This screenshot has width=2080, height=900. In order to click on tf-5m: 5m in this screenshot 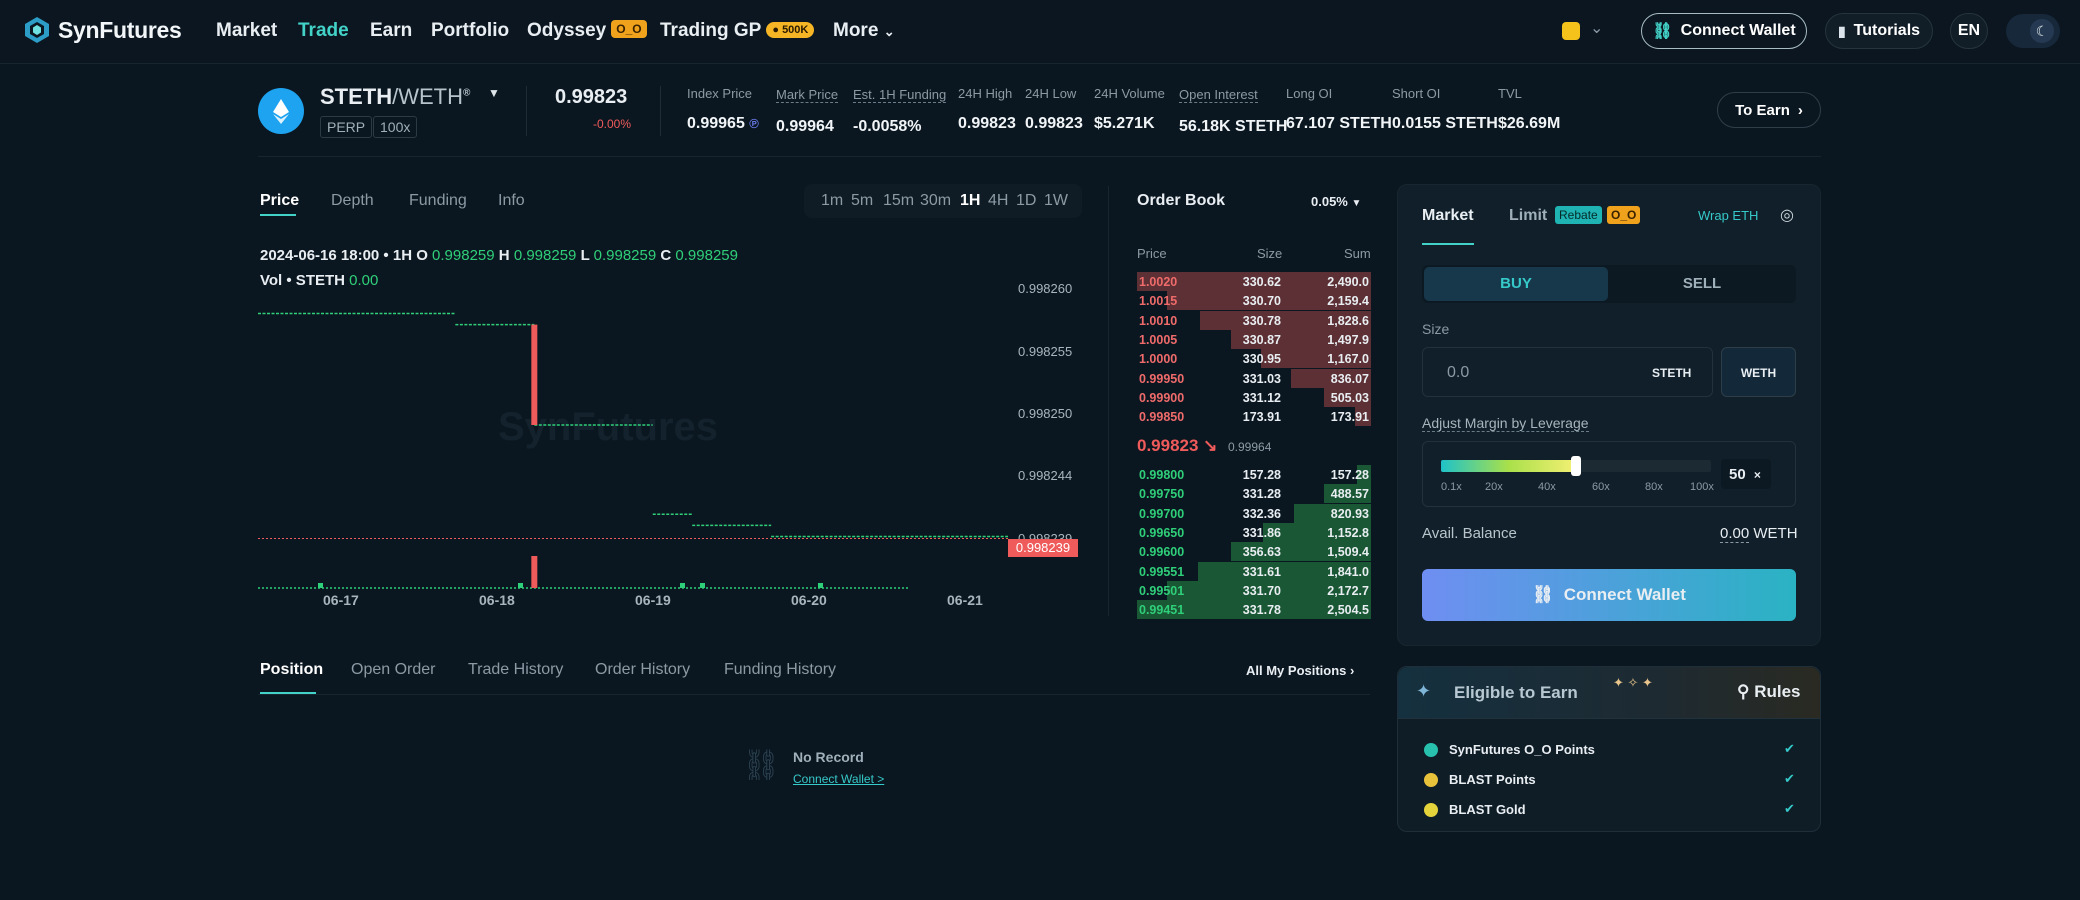, I will do `click(862, 201)`.